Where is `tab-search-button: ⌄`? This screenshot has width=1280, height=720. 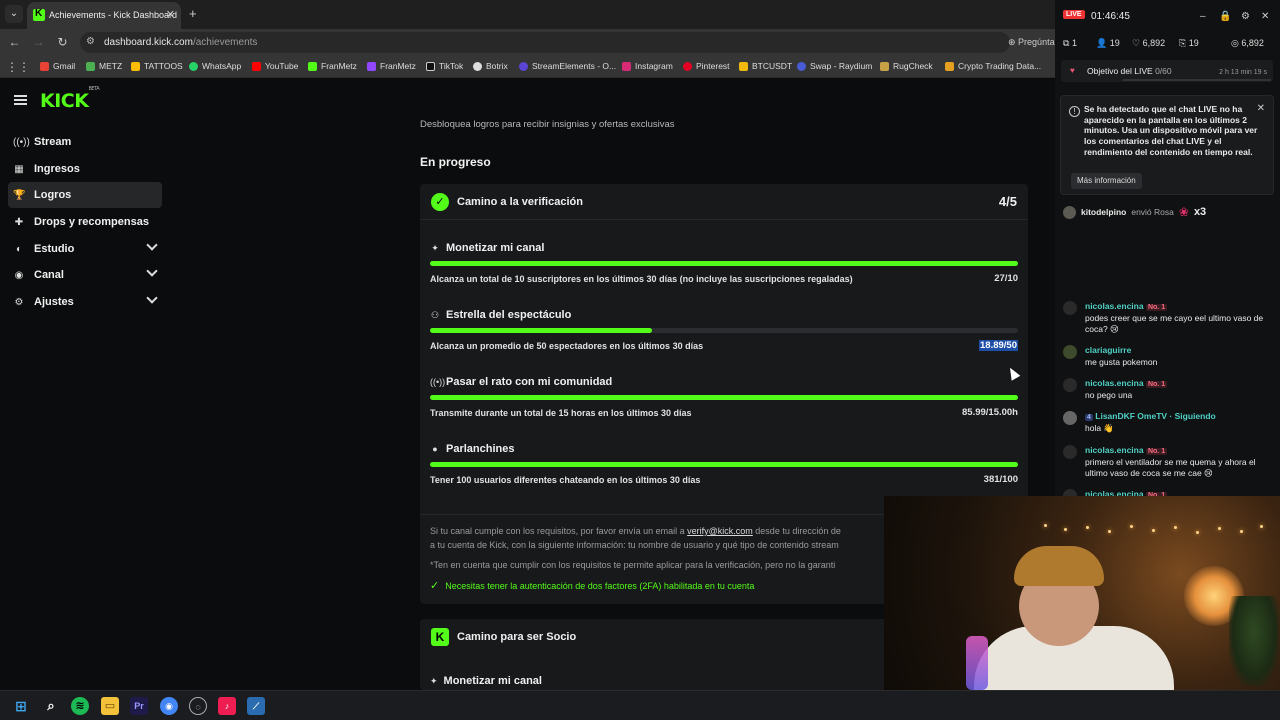
tab-search-button: ⌄ is located at coordinates (14, 14).